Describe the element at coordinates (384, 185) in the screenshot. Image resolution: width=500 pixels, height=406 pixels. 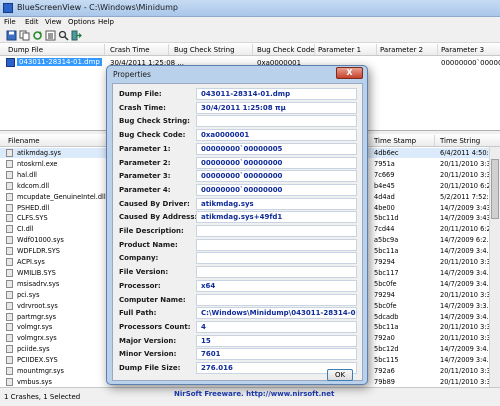
I see `driver-time-stamp: b4e45` at that location.